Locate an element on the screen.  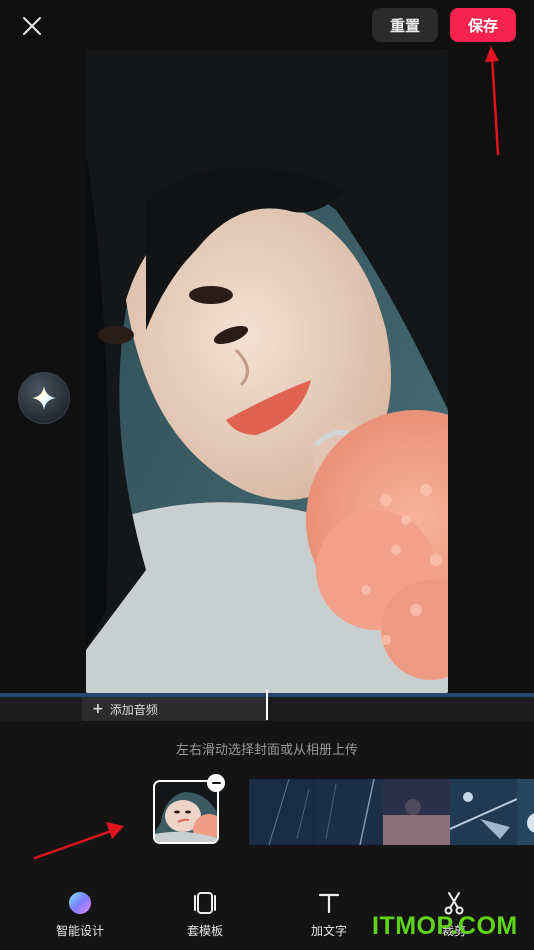
ai-magic-button is located at coordinates (44, 398).